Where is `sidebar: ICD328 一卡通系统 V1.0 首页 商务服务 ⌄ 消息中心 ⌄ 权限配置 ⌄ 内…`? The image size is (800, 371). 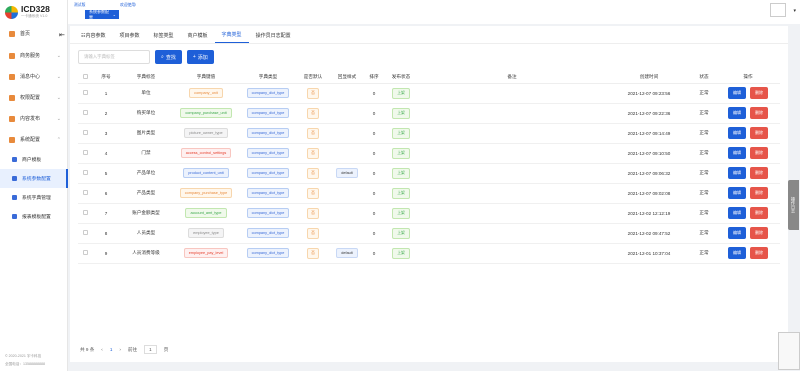
sidebar: ICD328 一卡通系统 V1.0 首页 商务服务 ⌄ 消息中心 ⌄ 权限配置 ⌄ 内… is located at coordinates (34, 185).